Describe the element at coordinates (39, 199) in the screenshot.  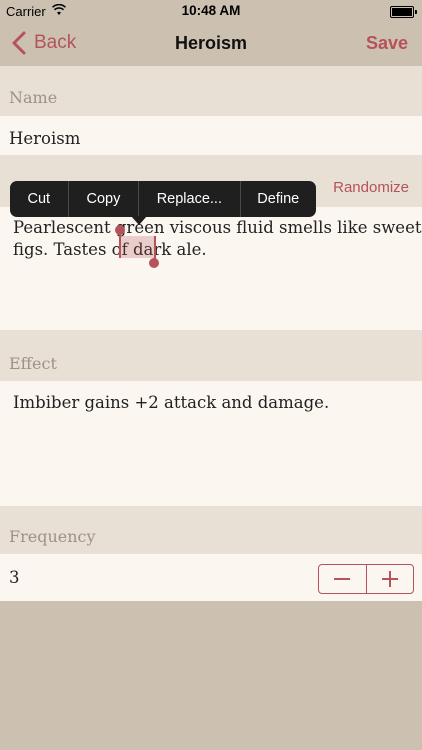
I see `cut-menu-item: Cut` at that location.